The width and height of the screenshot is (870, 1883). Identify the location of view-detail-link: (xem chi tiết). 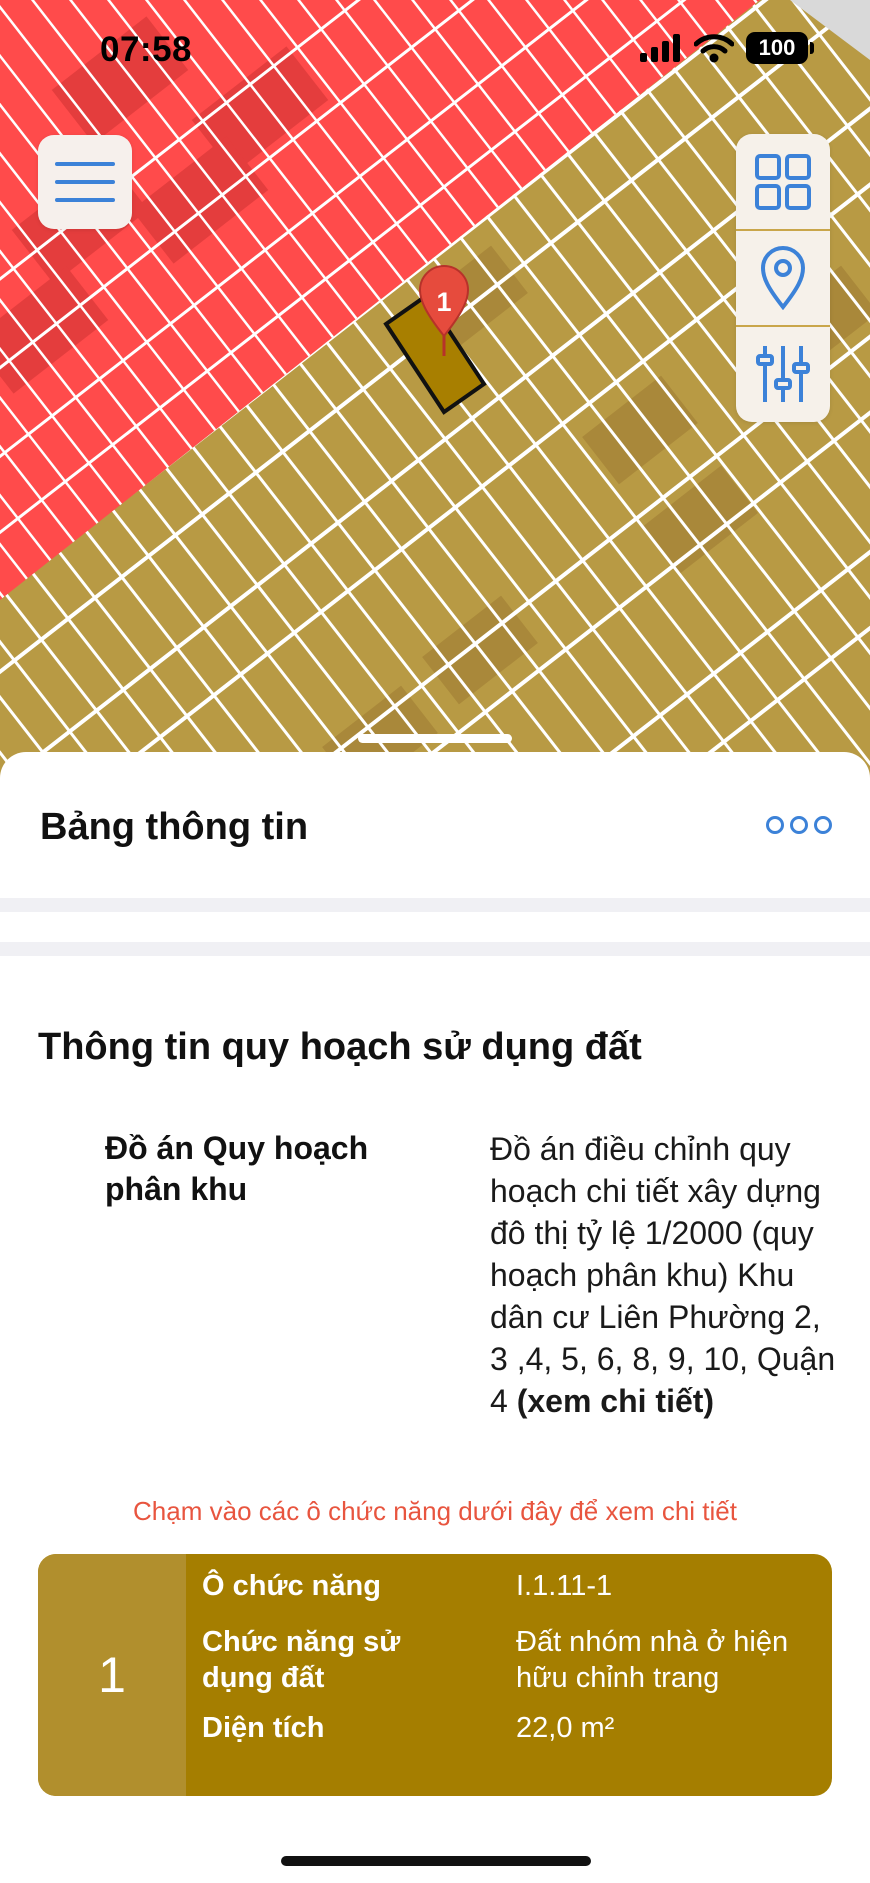
(615, 1401).